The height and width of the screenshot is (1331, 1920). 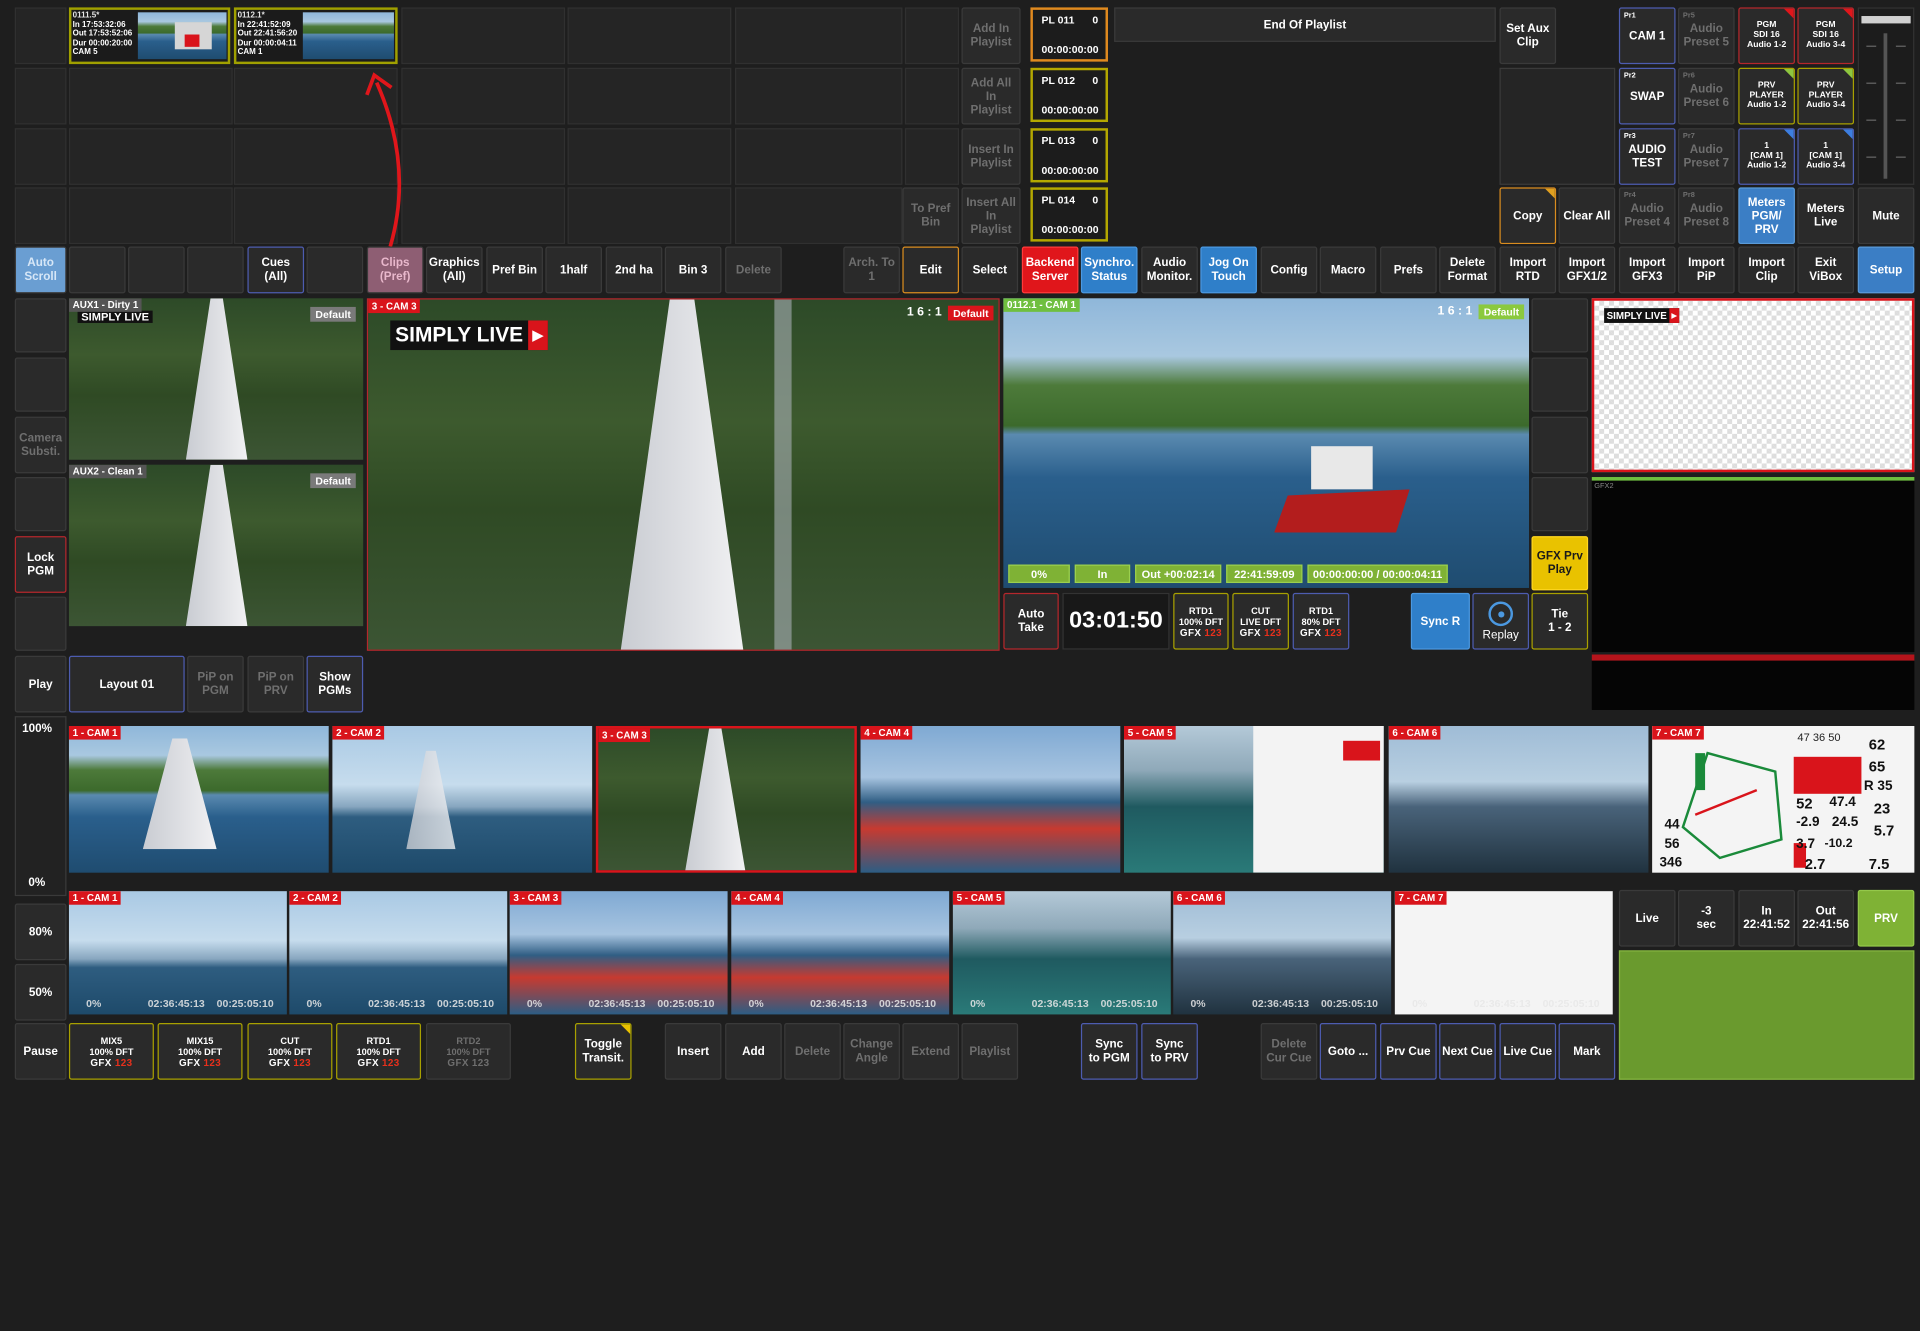 I want to click on layout-select-button: Layout 01, so click(x=126, y=684).